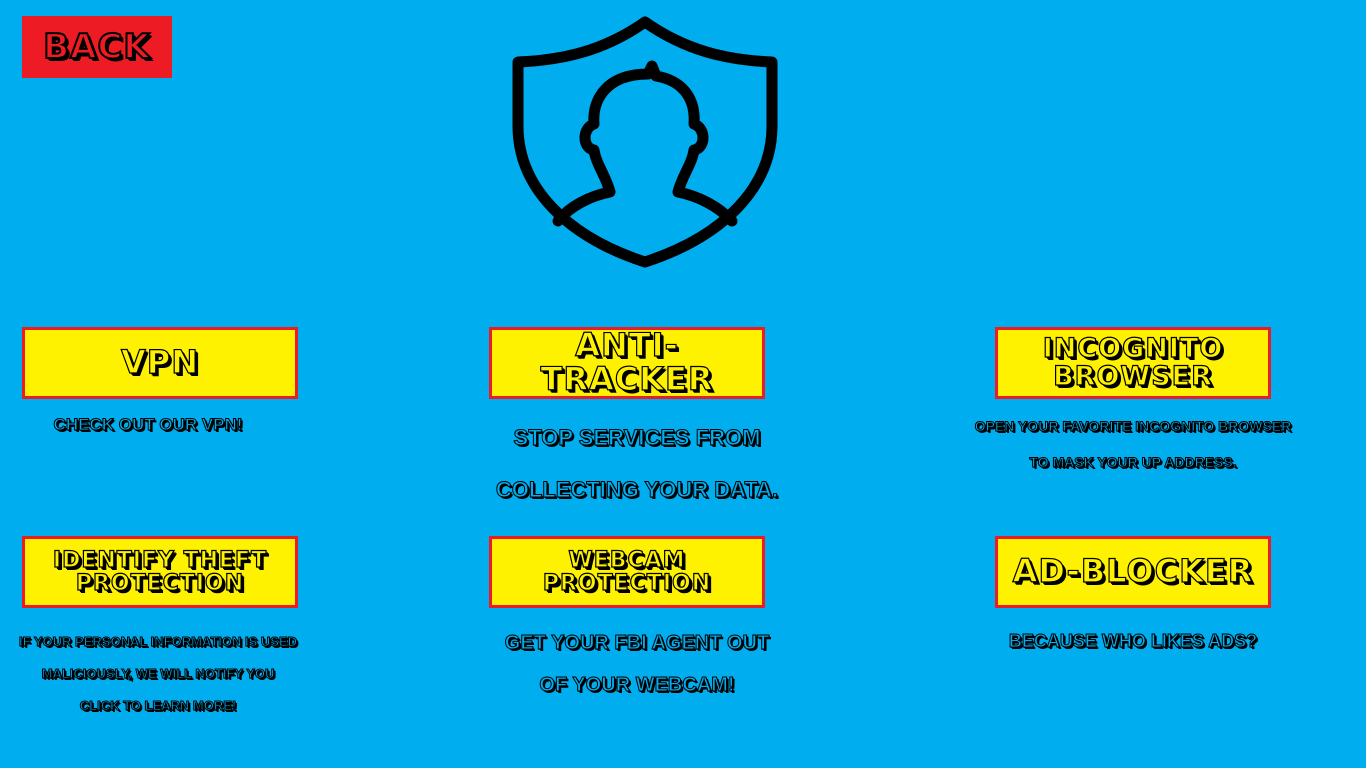  Describe the element at coordinates (645, 142) in the screenshot. I see `shield-user-icon` at that location.